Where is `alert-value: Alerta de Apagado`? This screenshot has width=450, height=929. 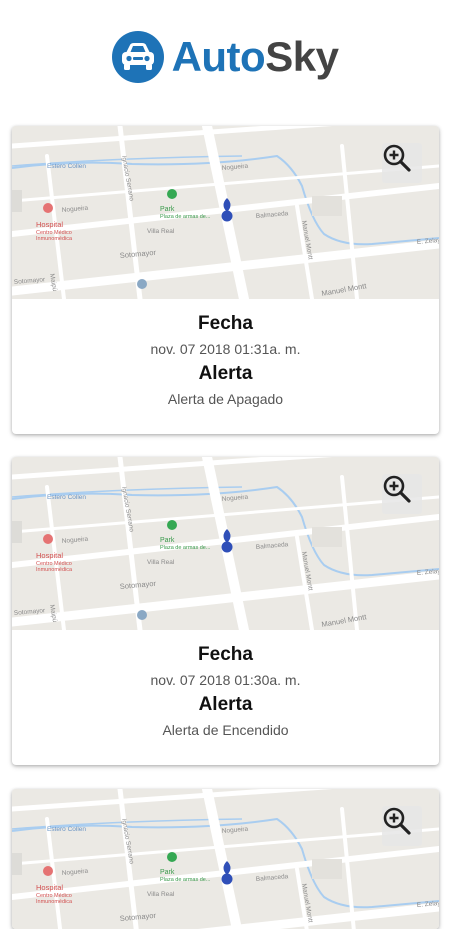 alert-value: Alerta de Apagado is located at coordinates (225, 399).